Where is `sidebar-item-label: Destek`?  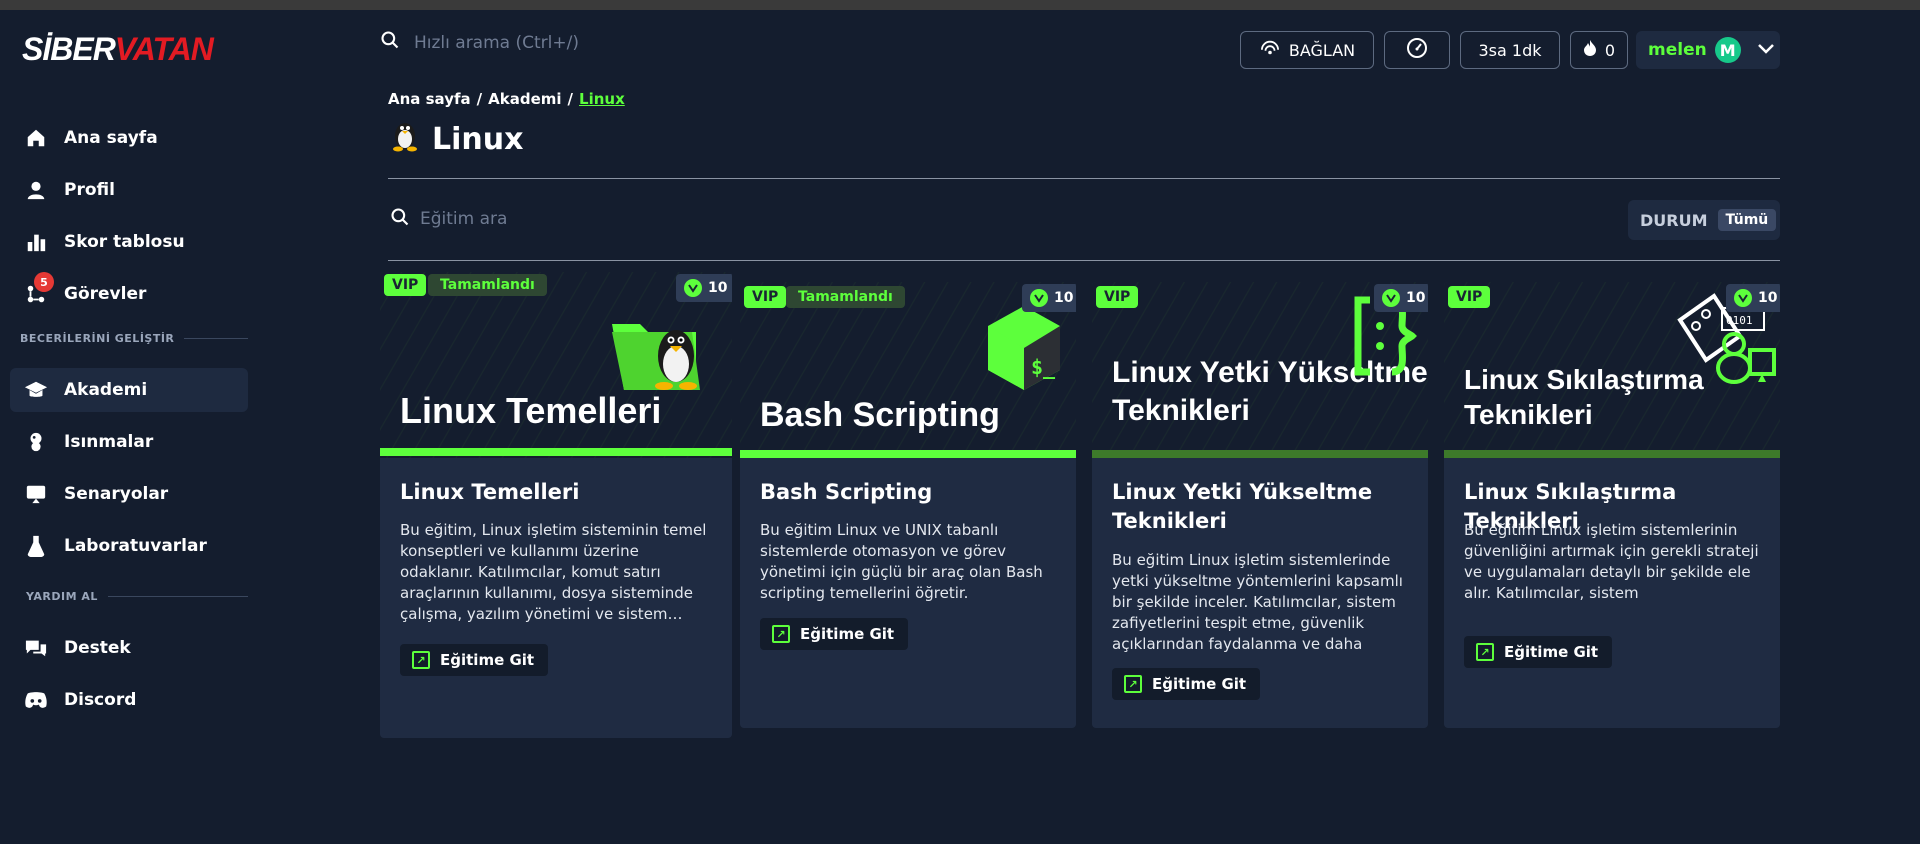
sidebar-item-label: Destek is located at coordinates (97, 648).